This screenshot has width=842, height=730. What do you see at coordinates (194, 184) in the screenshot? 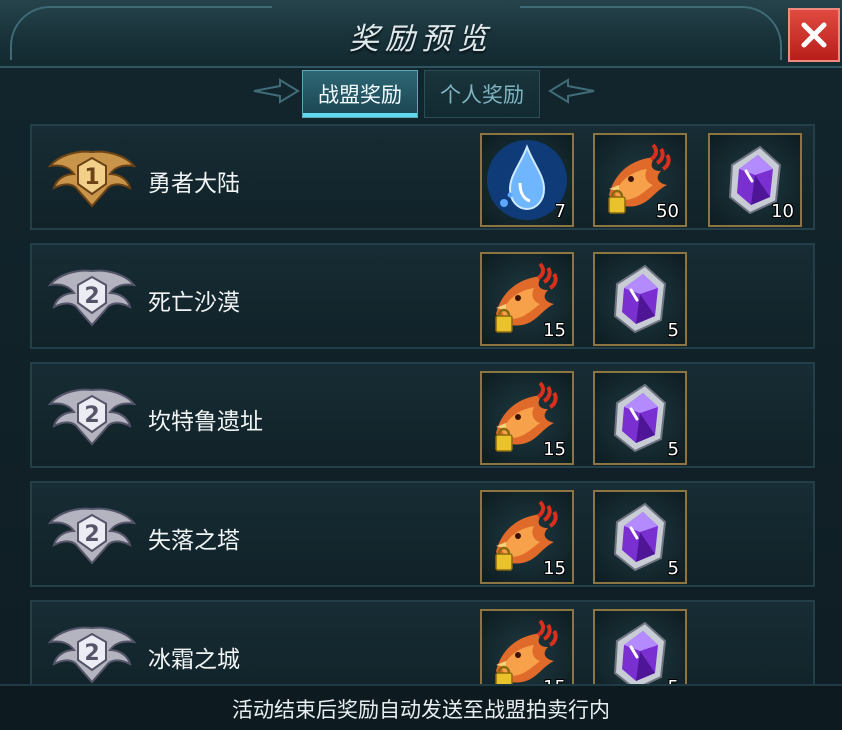
I see `zone-name: 勇者大陆` at bounding box center [194, 184].